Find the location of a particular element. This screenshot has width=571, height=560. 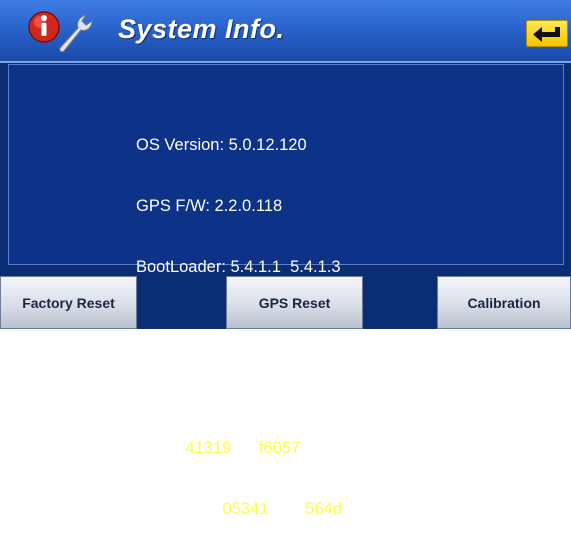

uuid-segment: 41319 is located at coordinates (208, 448).